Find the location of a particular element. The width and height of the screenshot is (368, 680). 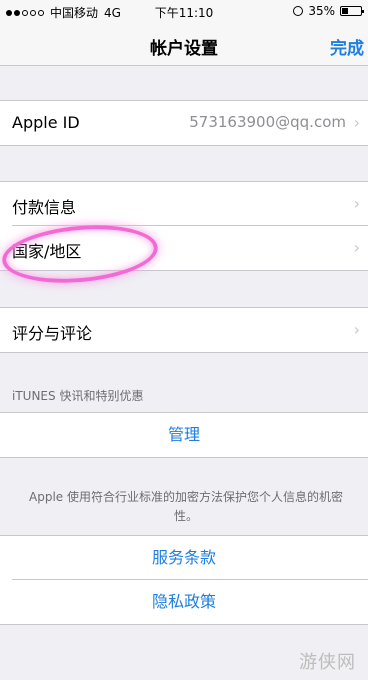

payment-info-row: 付款信息 › is located at coordinates (184, 204).